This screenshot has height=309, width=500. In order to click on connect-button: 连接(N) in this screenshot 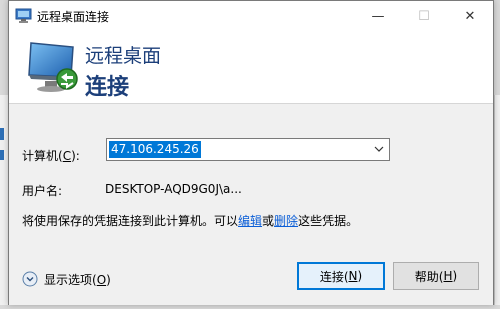, I will do `click(341, 276)`.